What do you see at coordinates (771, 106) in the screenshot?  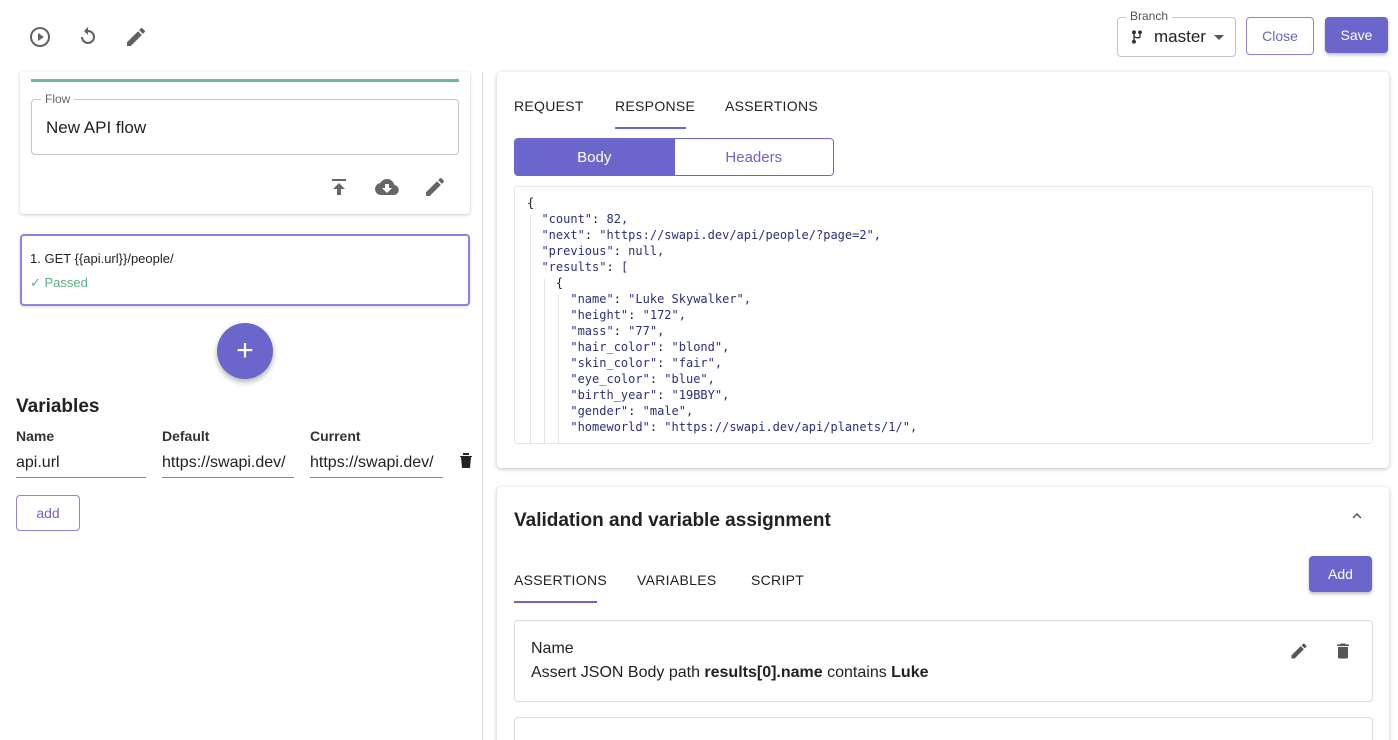 I see `tab-assertions: ASSERTIONS` at bounding box center [771, 106].